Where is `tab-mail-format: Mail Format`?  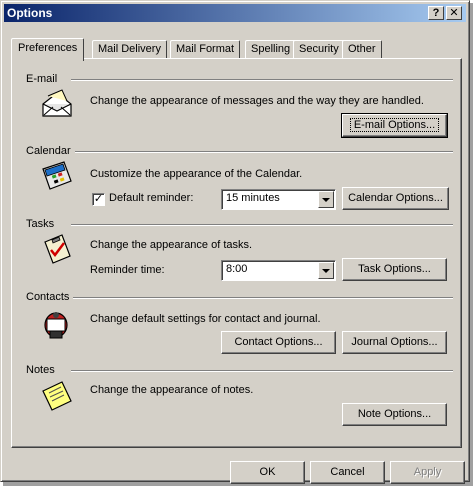
tab-mail-format: Mail Format is located at coordinates (205, 49).